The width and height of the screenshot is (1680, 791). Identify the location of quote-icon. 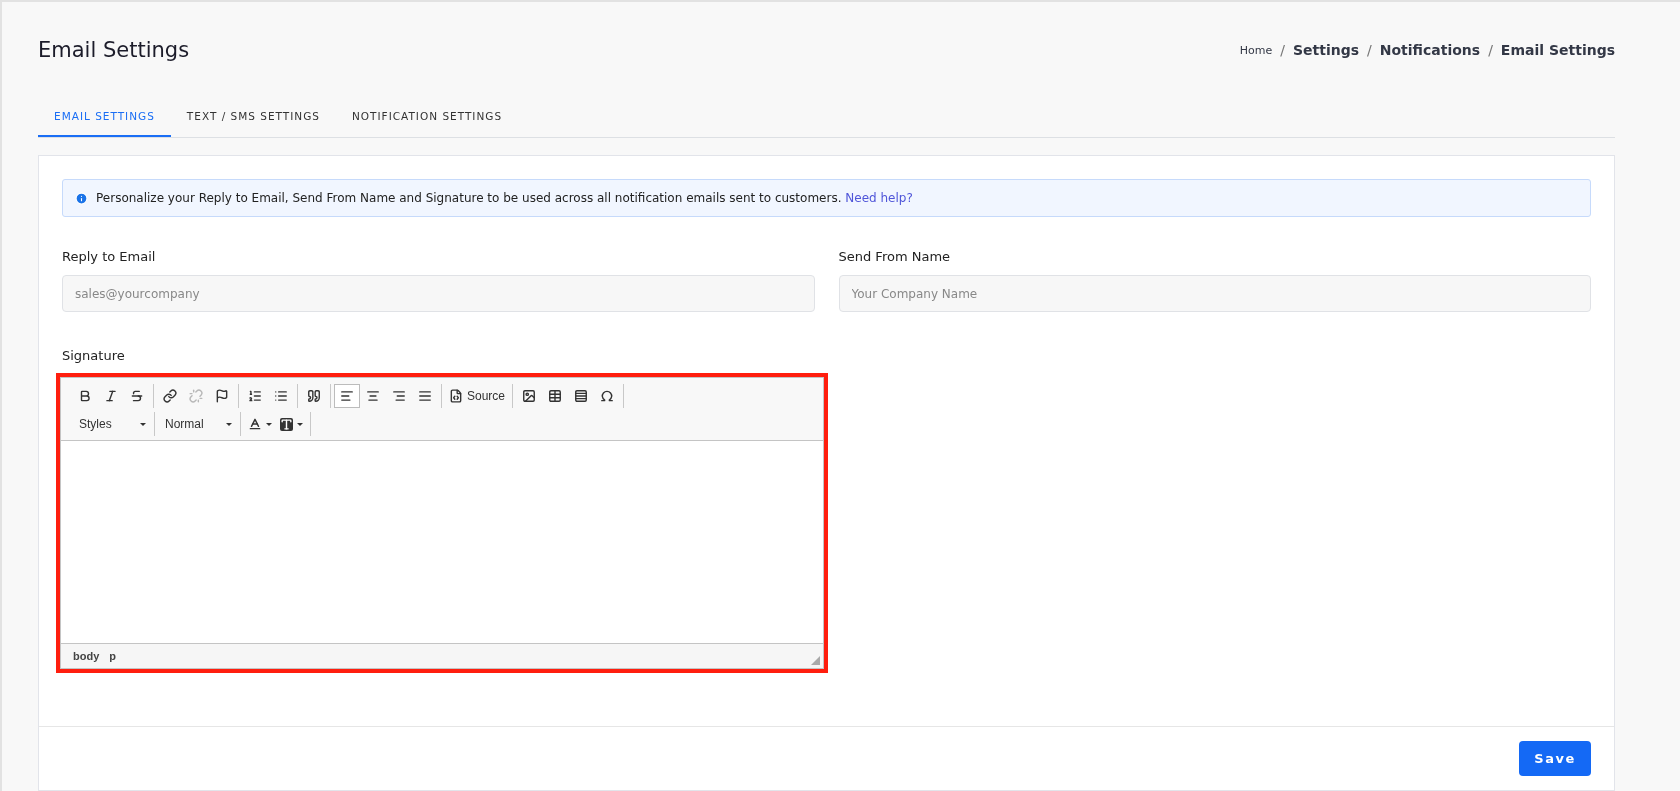
(314, 396).